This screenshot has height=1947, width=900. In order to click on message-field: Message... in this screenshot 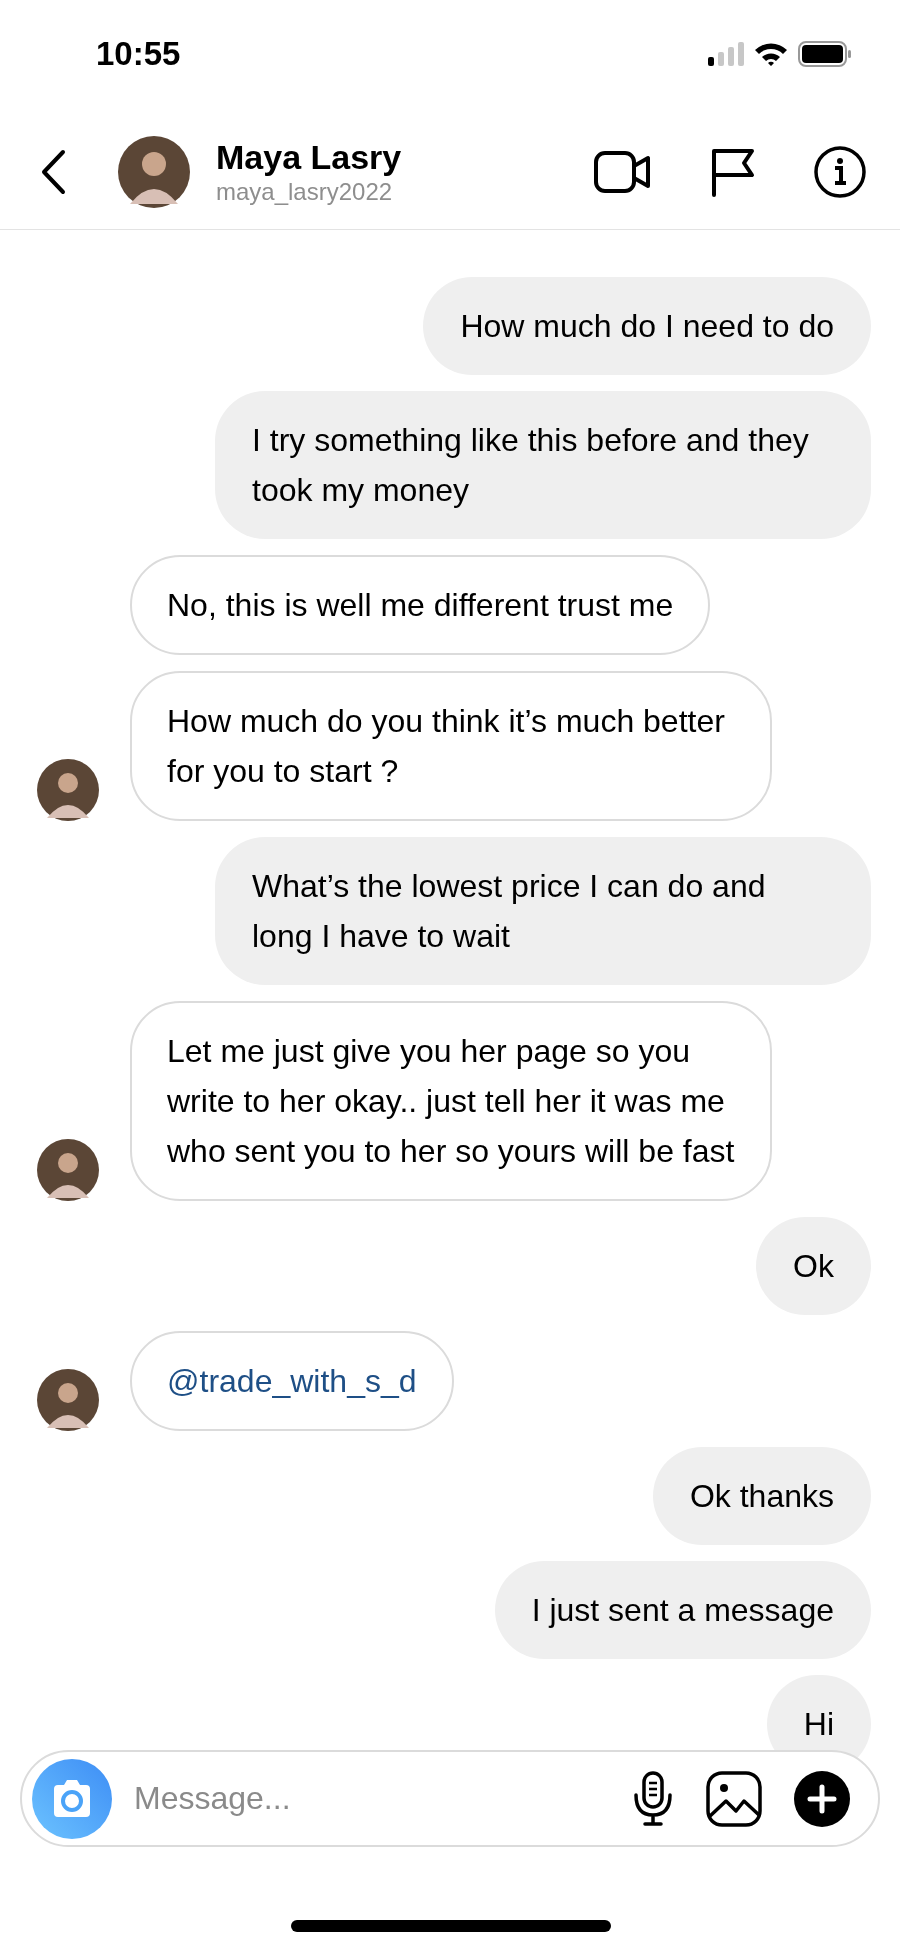, I will do `click(367, 1798)`.